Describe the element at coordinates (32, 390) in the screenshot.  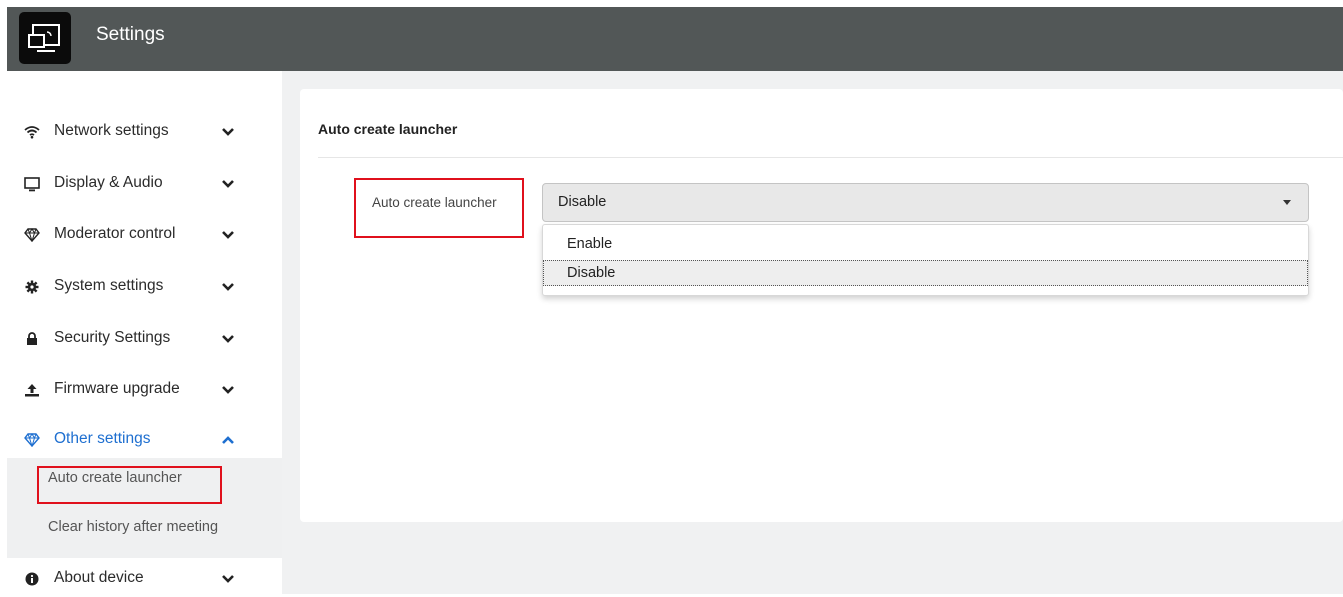
I see `upload-icon` at that location.